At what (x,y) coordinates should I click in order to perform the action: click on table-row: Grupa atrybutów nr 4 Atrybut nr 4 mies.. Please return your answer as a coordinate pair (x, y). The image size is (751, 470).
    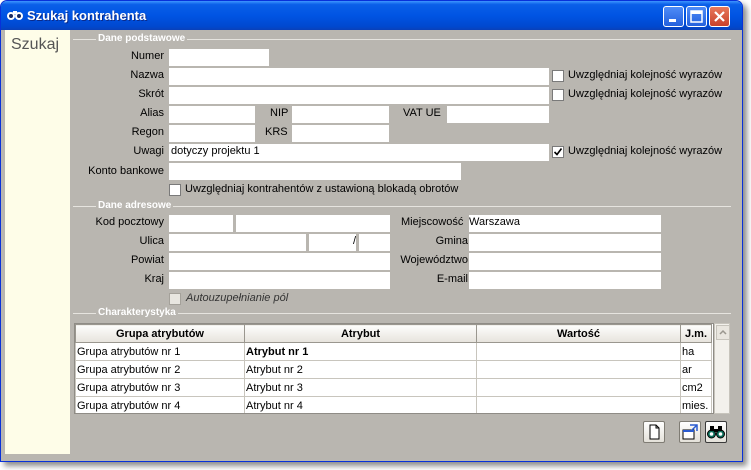
    Looking at the image, I should click on (393, 404).